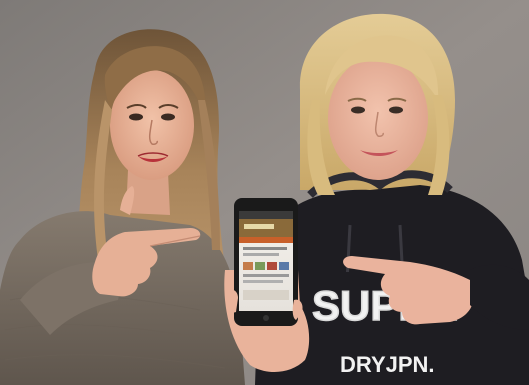  Describe the element at coordinates (387, 364) in the screenshot. I see `hoodie-print-bottom: DRYJPN.` at that location.